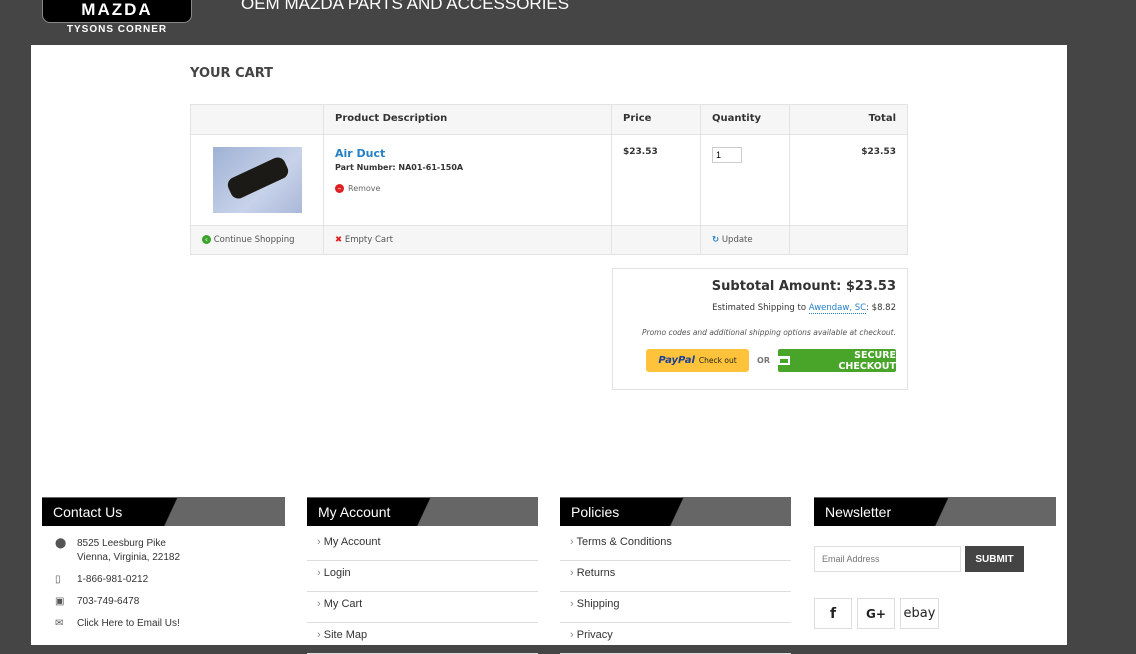  I want to click on empty-cart-button: ✖ Empty Cart, so click(467, 240).